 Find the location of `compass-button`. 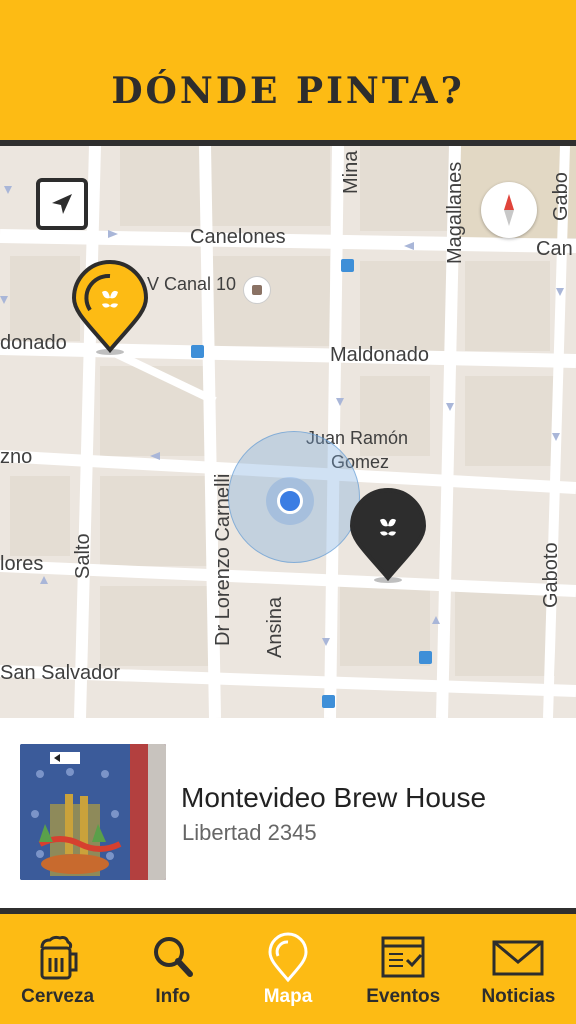

compass-button is located at coordinates (509, 210).